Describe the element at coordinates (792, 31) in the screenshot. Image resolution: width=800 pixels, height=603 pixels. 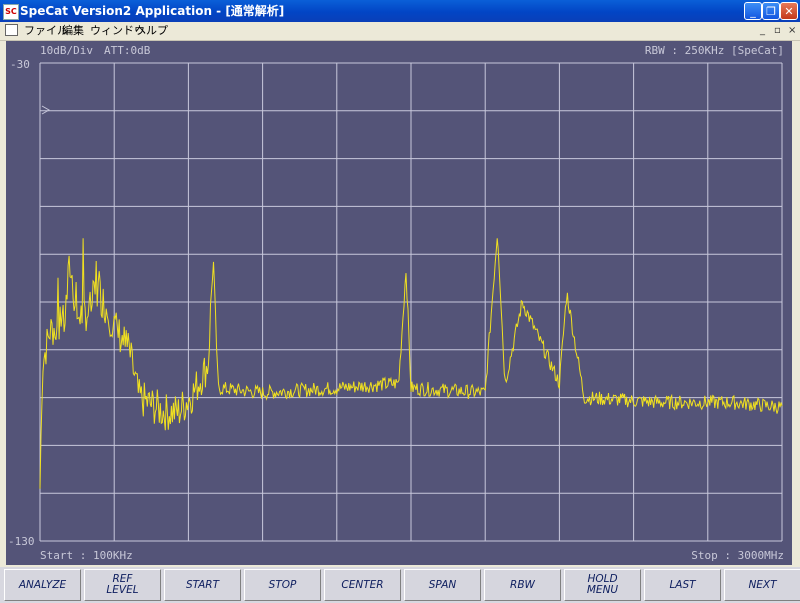
I see `mdi-close-icon: ×` at that location.